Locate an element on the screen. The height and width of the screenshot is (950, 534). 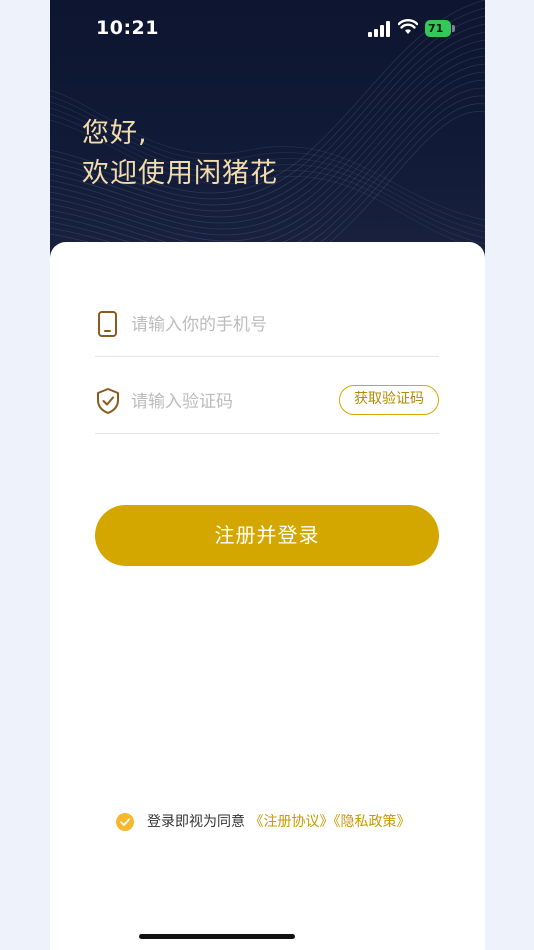
home-indicator is located at coordinates (217, 936).